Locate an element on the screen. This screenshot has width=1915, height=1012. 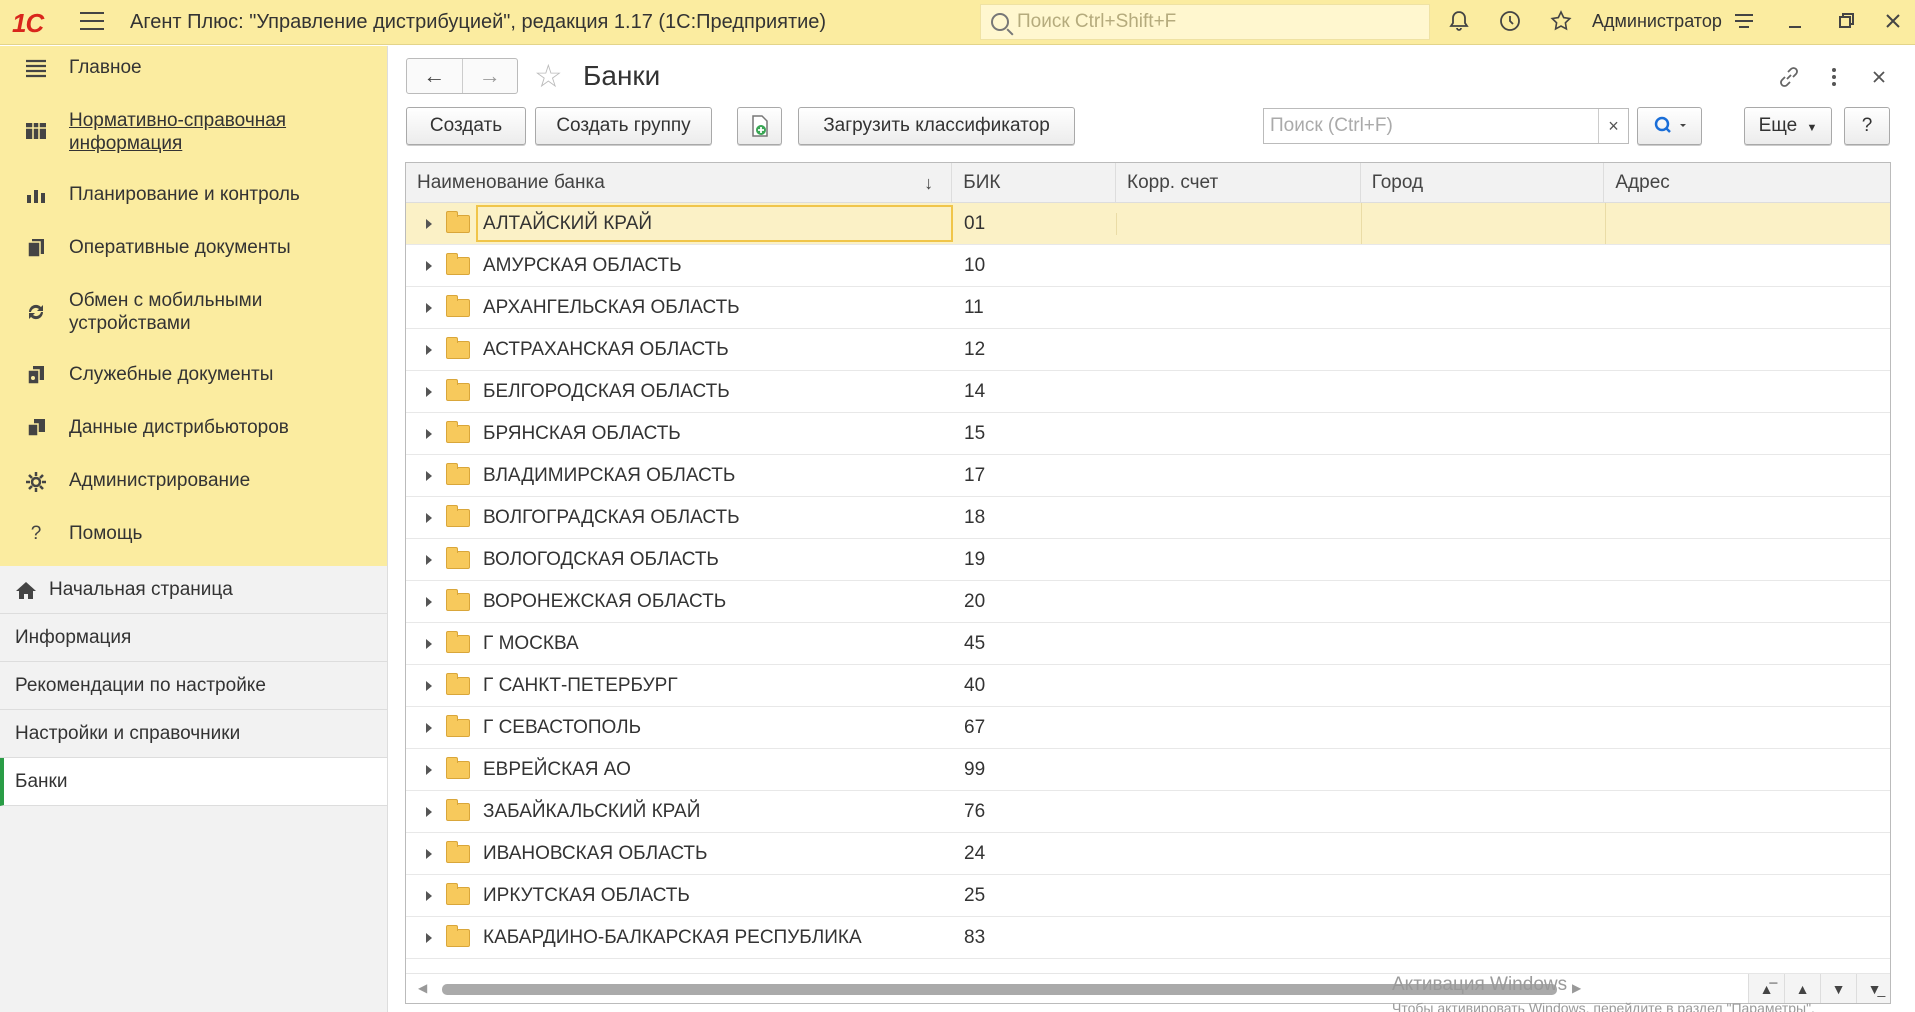
table-row: ЗАБАЙКАЛЬСКИЙ КРАЙ 76 is located at coordinates (1148, 812).